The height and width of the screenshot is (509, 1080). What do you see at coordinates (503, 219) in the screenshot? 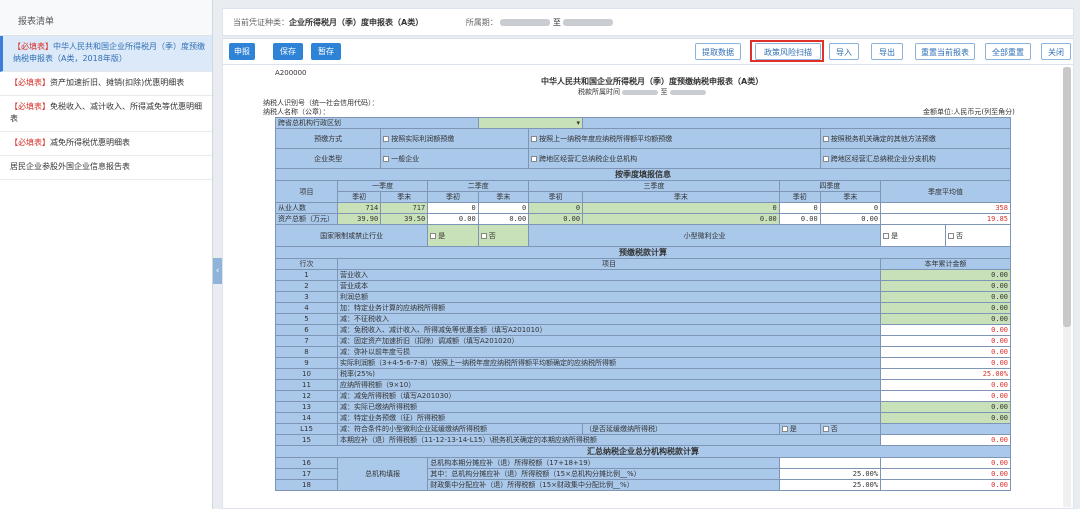
I see `assets-q2-end: 0.00` at bounding box center [503, 219].